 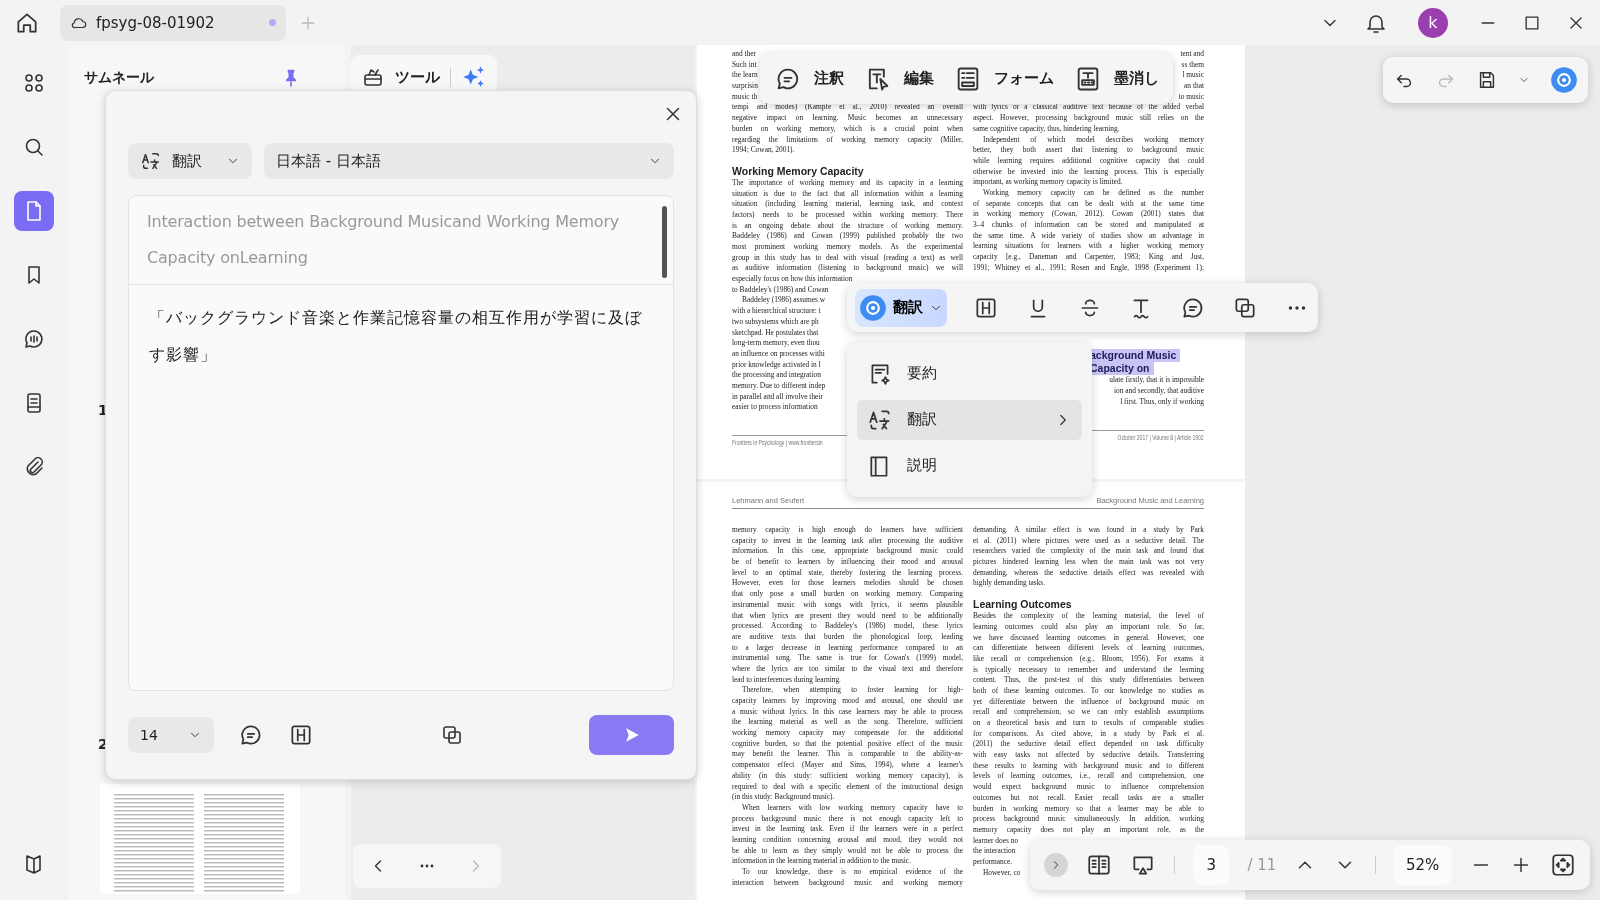 I want to click on send-button, so click(x=631, y=735).